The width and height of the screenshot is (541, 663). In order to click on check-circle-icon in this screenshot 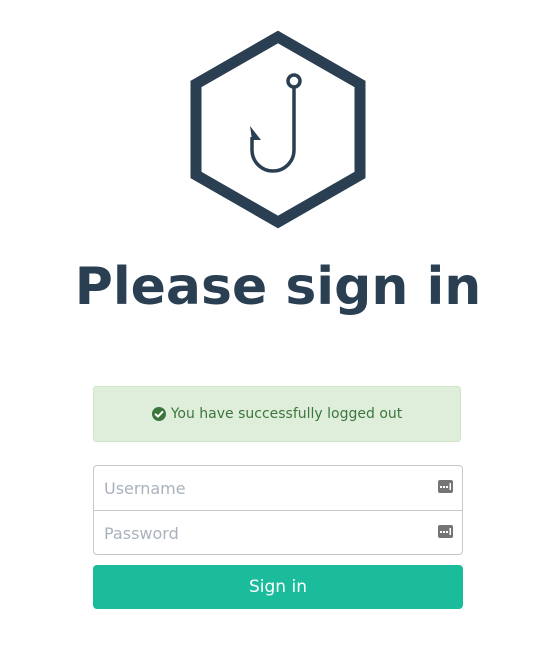, I will do `click(158, 414)`.